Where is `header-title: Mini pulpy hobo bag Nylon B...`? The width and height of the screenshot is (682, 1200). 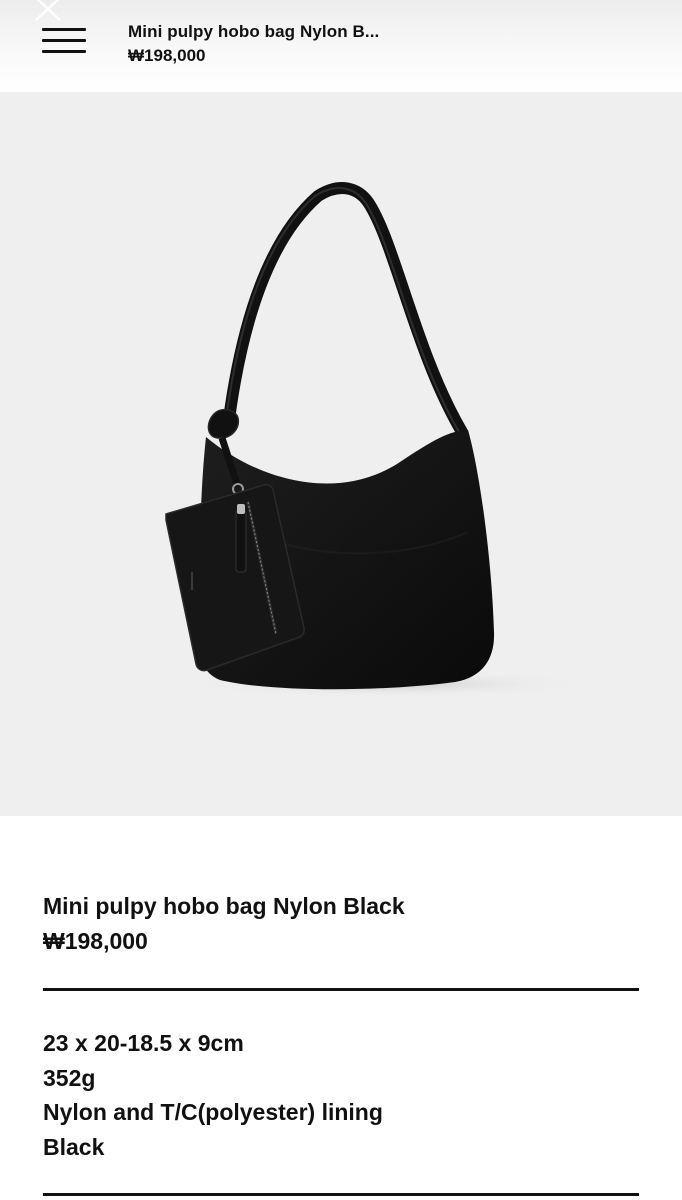
header-title: Mini pulpy hobo bag Nylon B... is located at coordinates (254, 31).